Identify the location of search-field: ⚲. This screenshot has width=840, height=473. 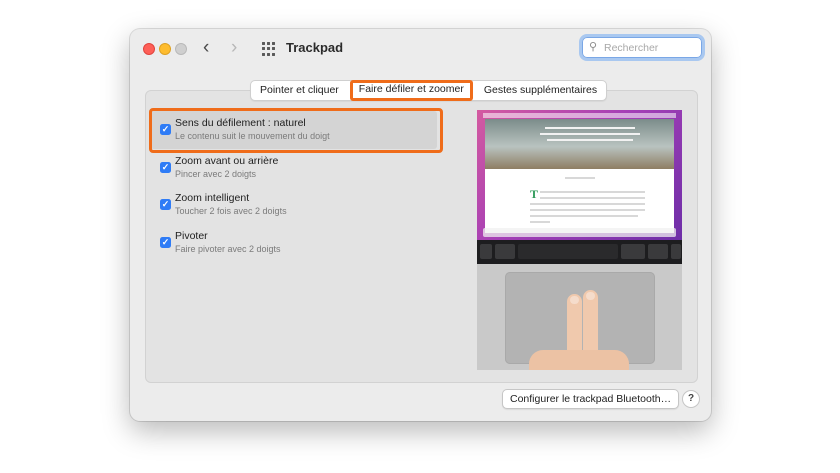
(642, 47).